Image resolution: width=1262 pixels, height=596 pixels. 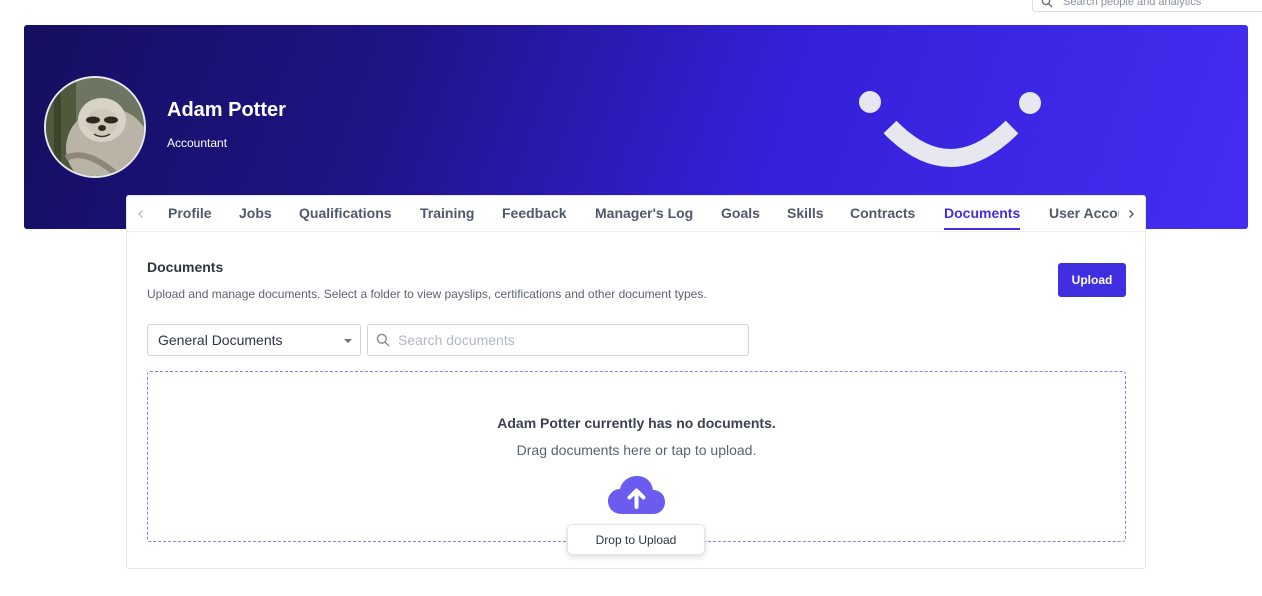 What do you see at coordinates (982, 213) in the screenshot?
I see `tab-documents: Documents` at bounding box center [982, 213].